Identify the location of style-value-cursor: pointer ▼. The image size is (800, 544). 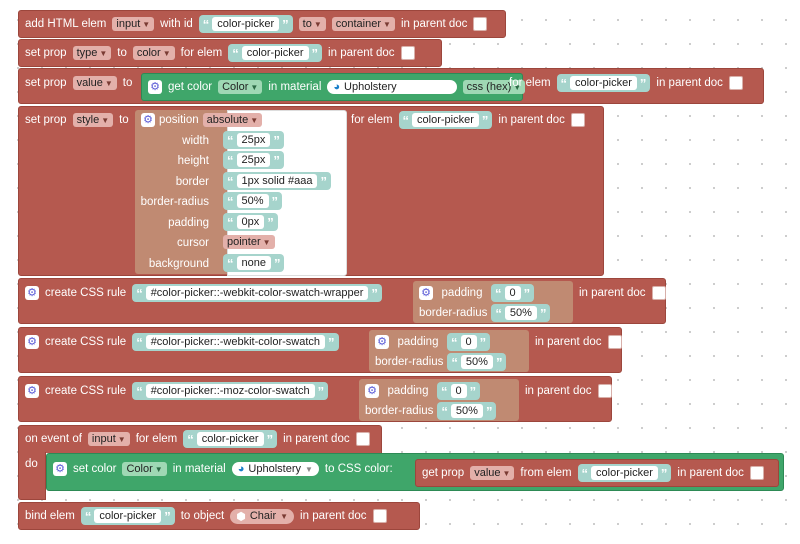
(249, 242).